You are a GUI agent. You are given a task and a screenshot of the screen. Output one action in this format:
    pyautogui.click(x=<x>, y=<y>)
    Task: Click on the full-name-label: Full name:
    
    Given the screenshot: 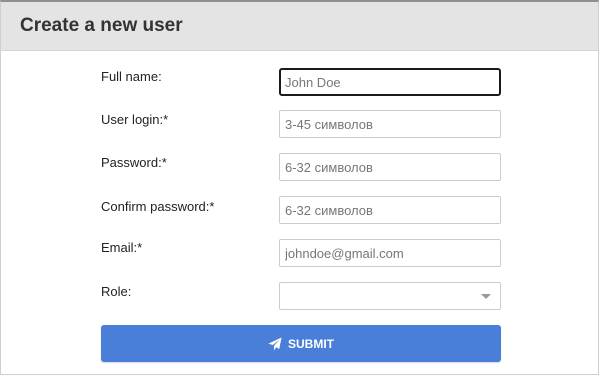 What is the action you would take?
    pyautogui.click(x=131, y=76)
    